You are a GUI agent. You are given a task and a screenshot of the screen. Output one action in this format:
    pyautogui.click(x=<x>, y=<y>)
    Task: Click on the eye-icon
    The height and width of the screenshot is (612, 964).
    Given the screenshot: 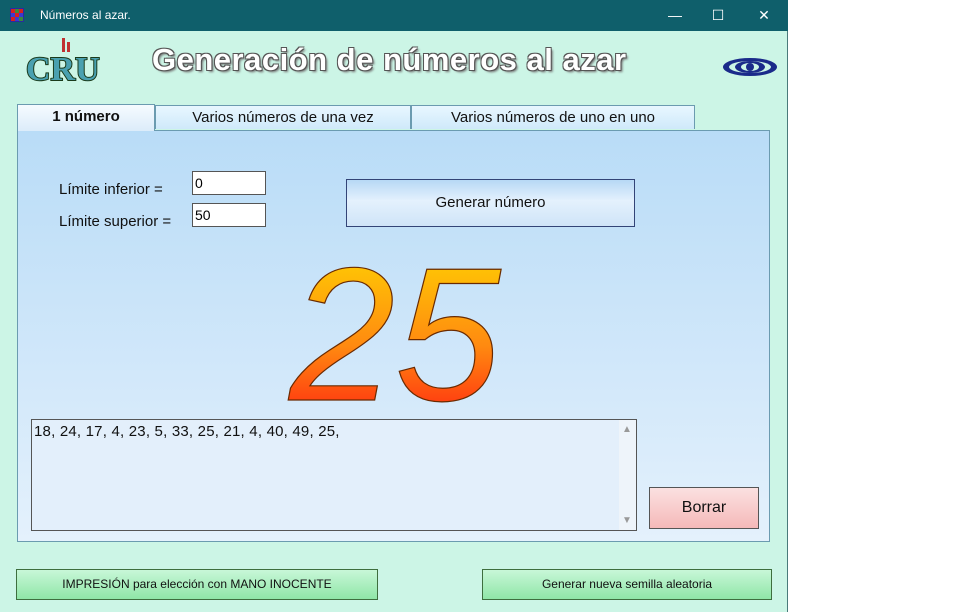 What is the action you would take?
    pyautogui.click(x=750, y=67)
    